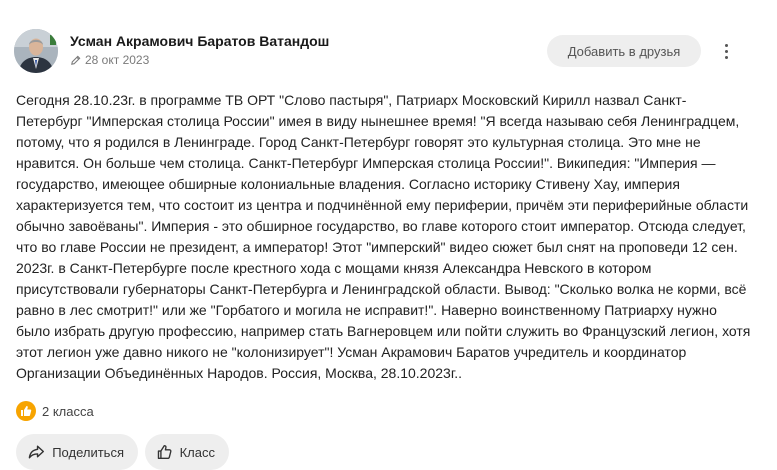  Describe the element at coordinates (26, 411) in the screenshot. I see `thumbs-up-icon` at that location.